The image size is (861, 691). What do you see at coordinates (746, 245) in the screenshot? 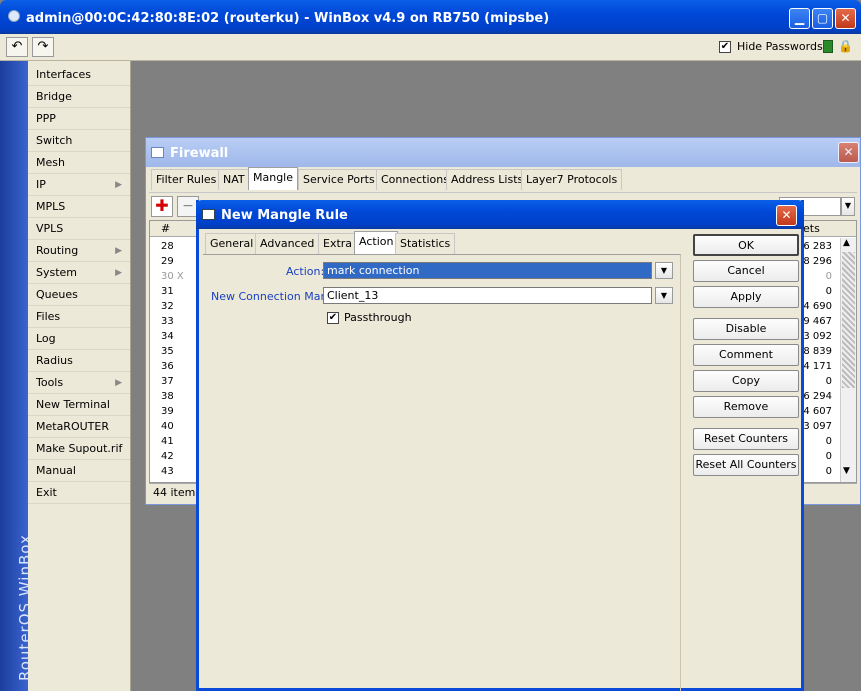
I see `ok-button: OK` at bounding box center [746, 245].